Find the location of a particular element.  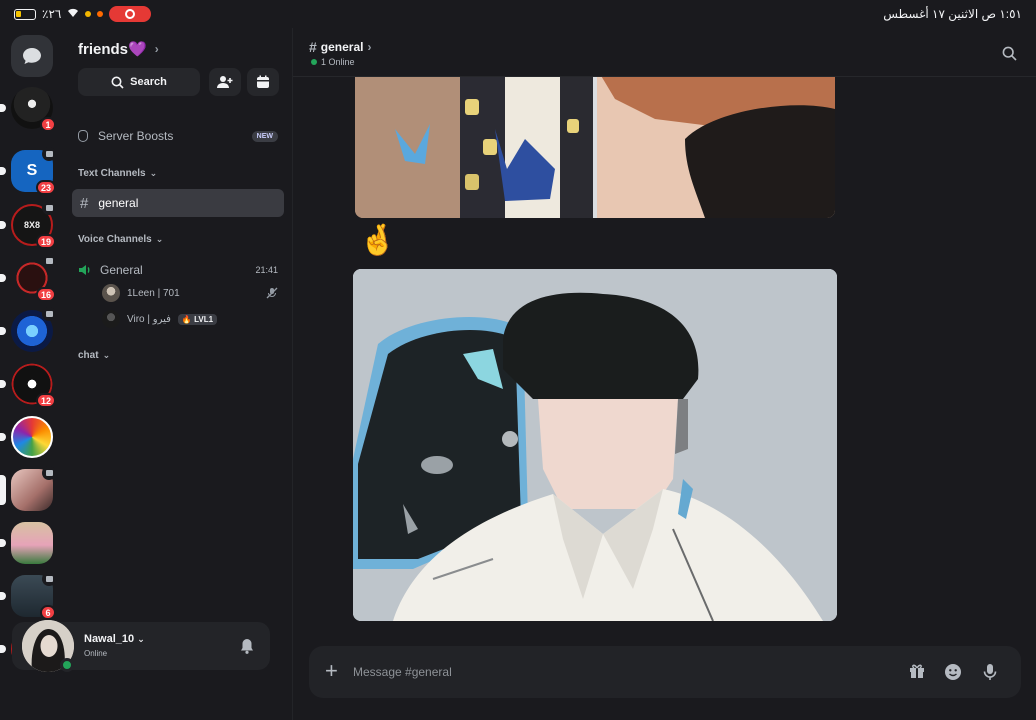

voice-channel-general: General 21:41 is located at coordinates (178, 270).